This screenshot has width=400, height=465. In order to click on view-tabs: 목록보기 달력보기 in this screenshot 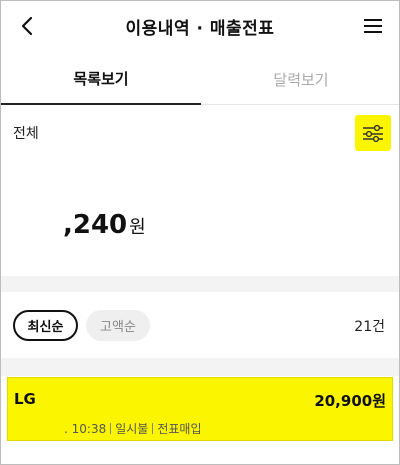, I will do `click(200, 79)`.